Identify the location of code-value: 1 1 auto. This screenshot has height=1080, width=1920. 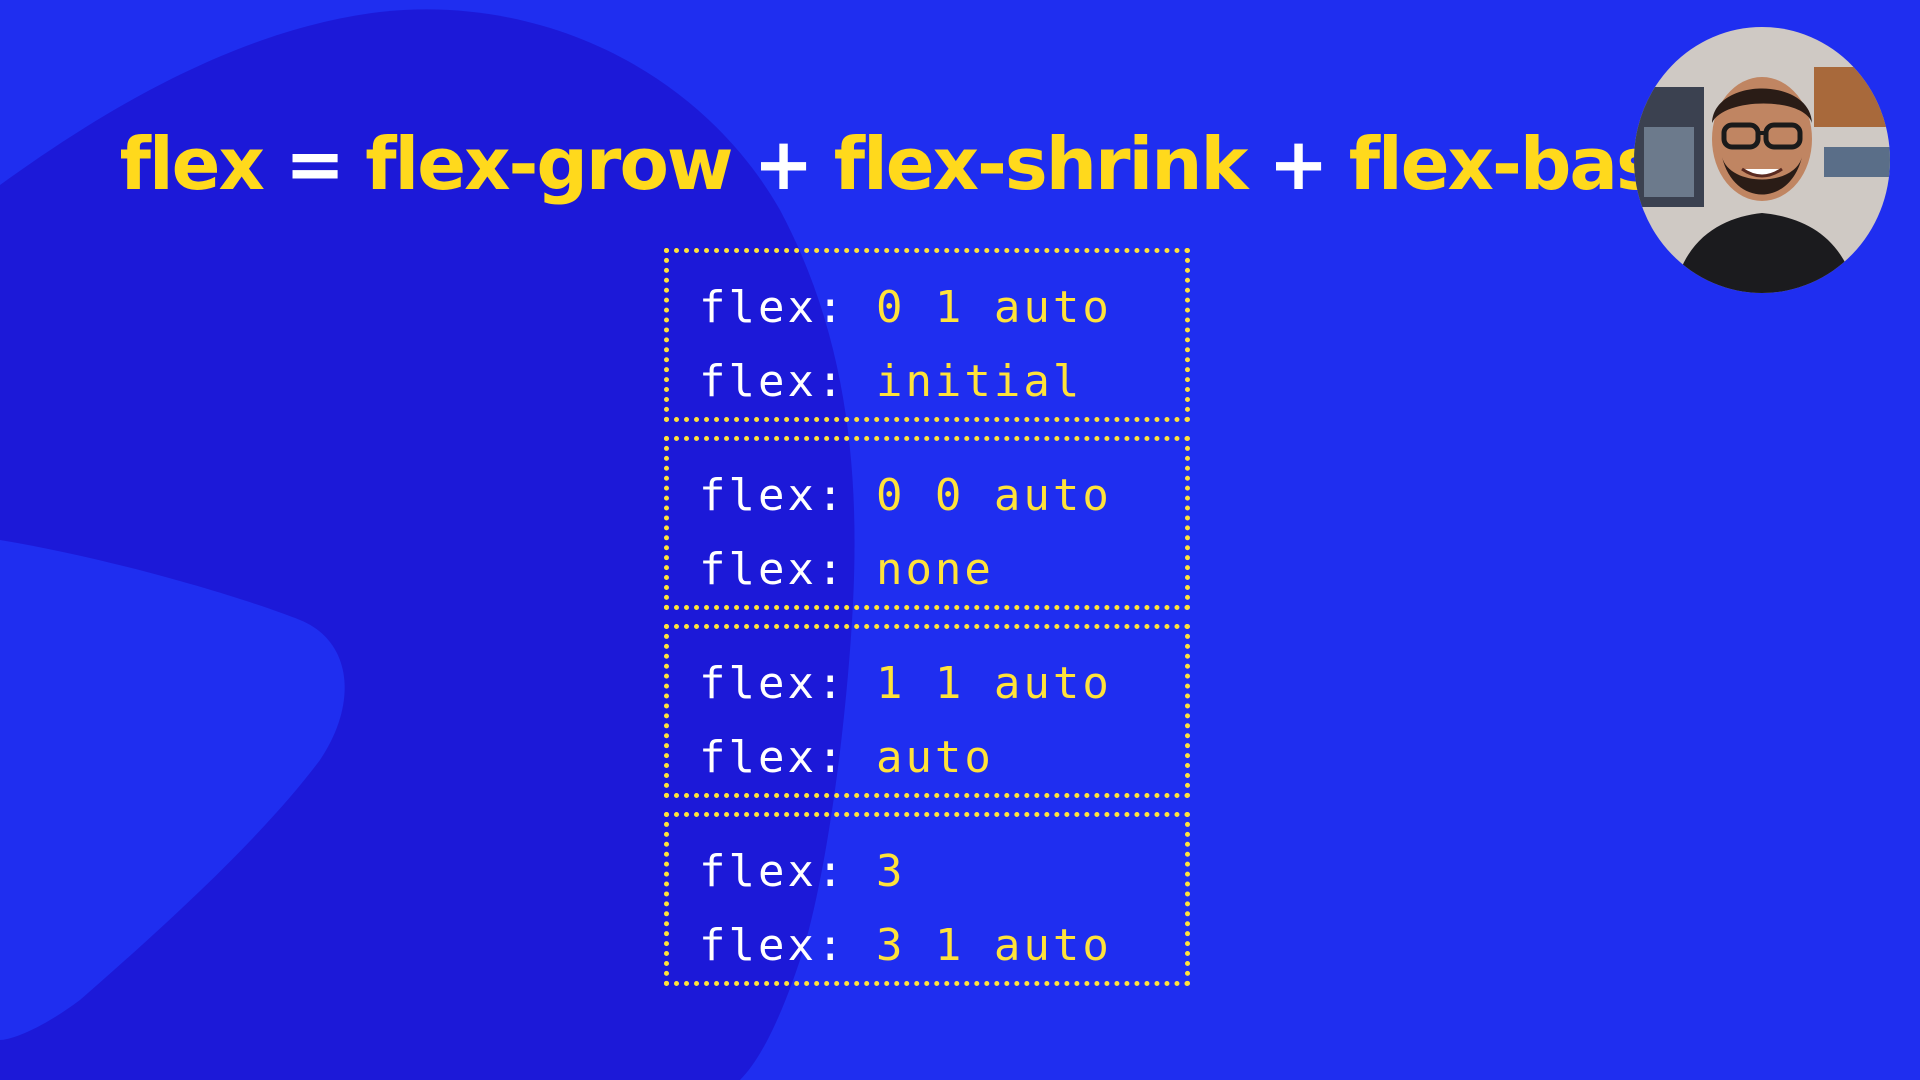
(993, 683).